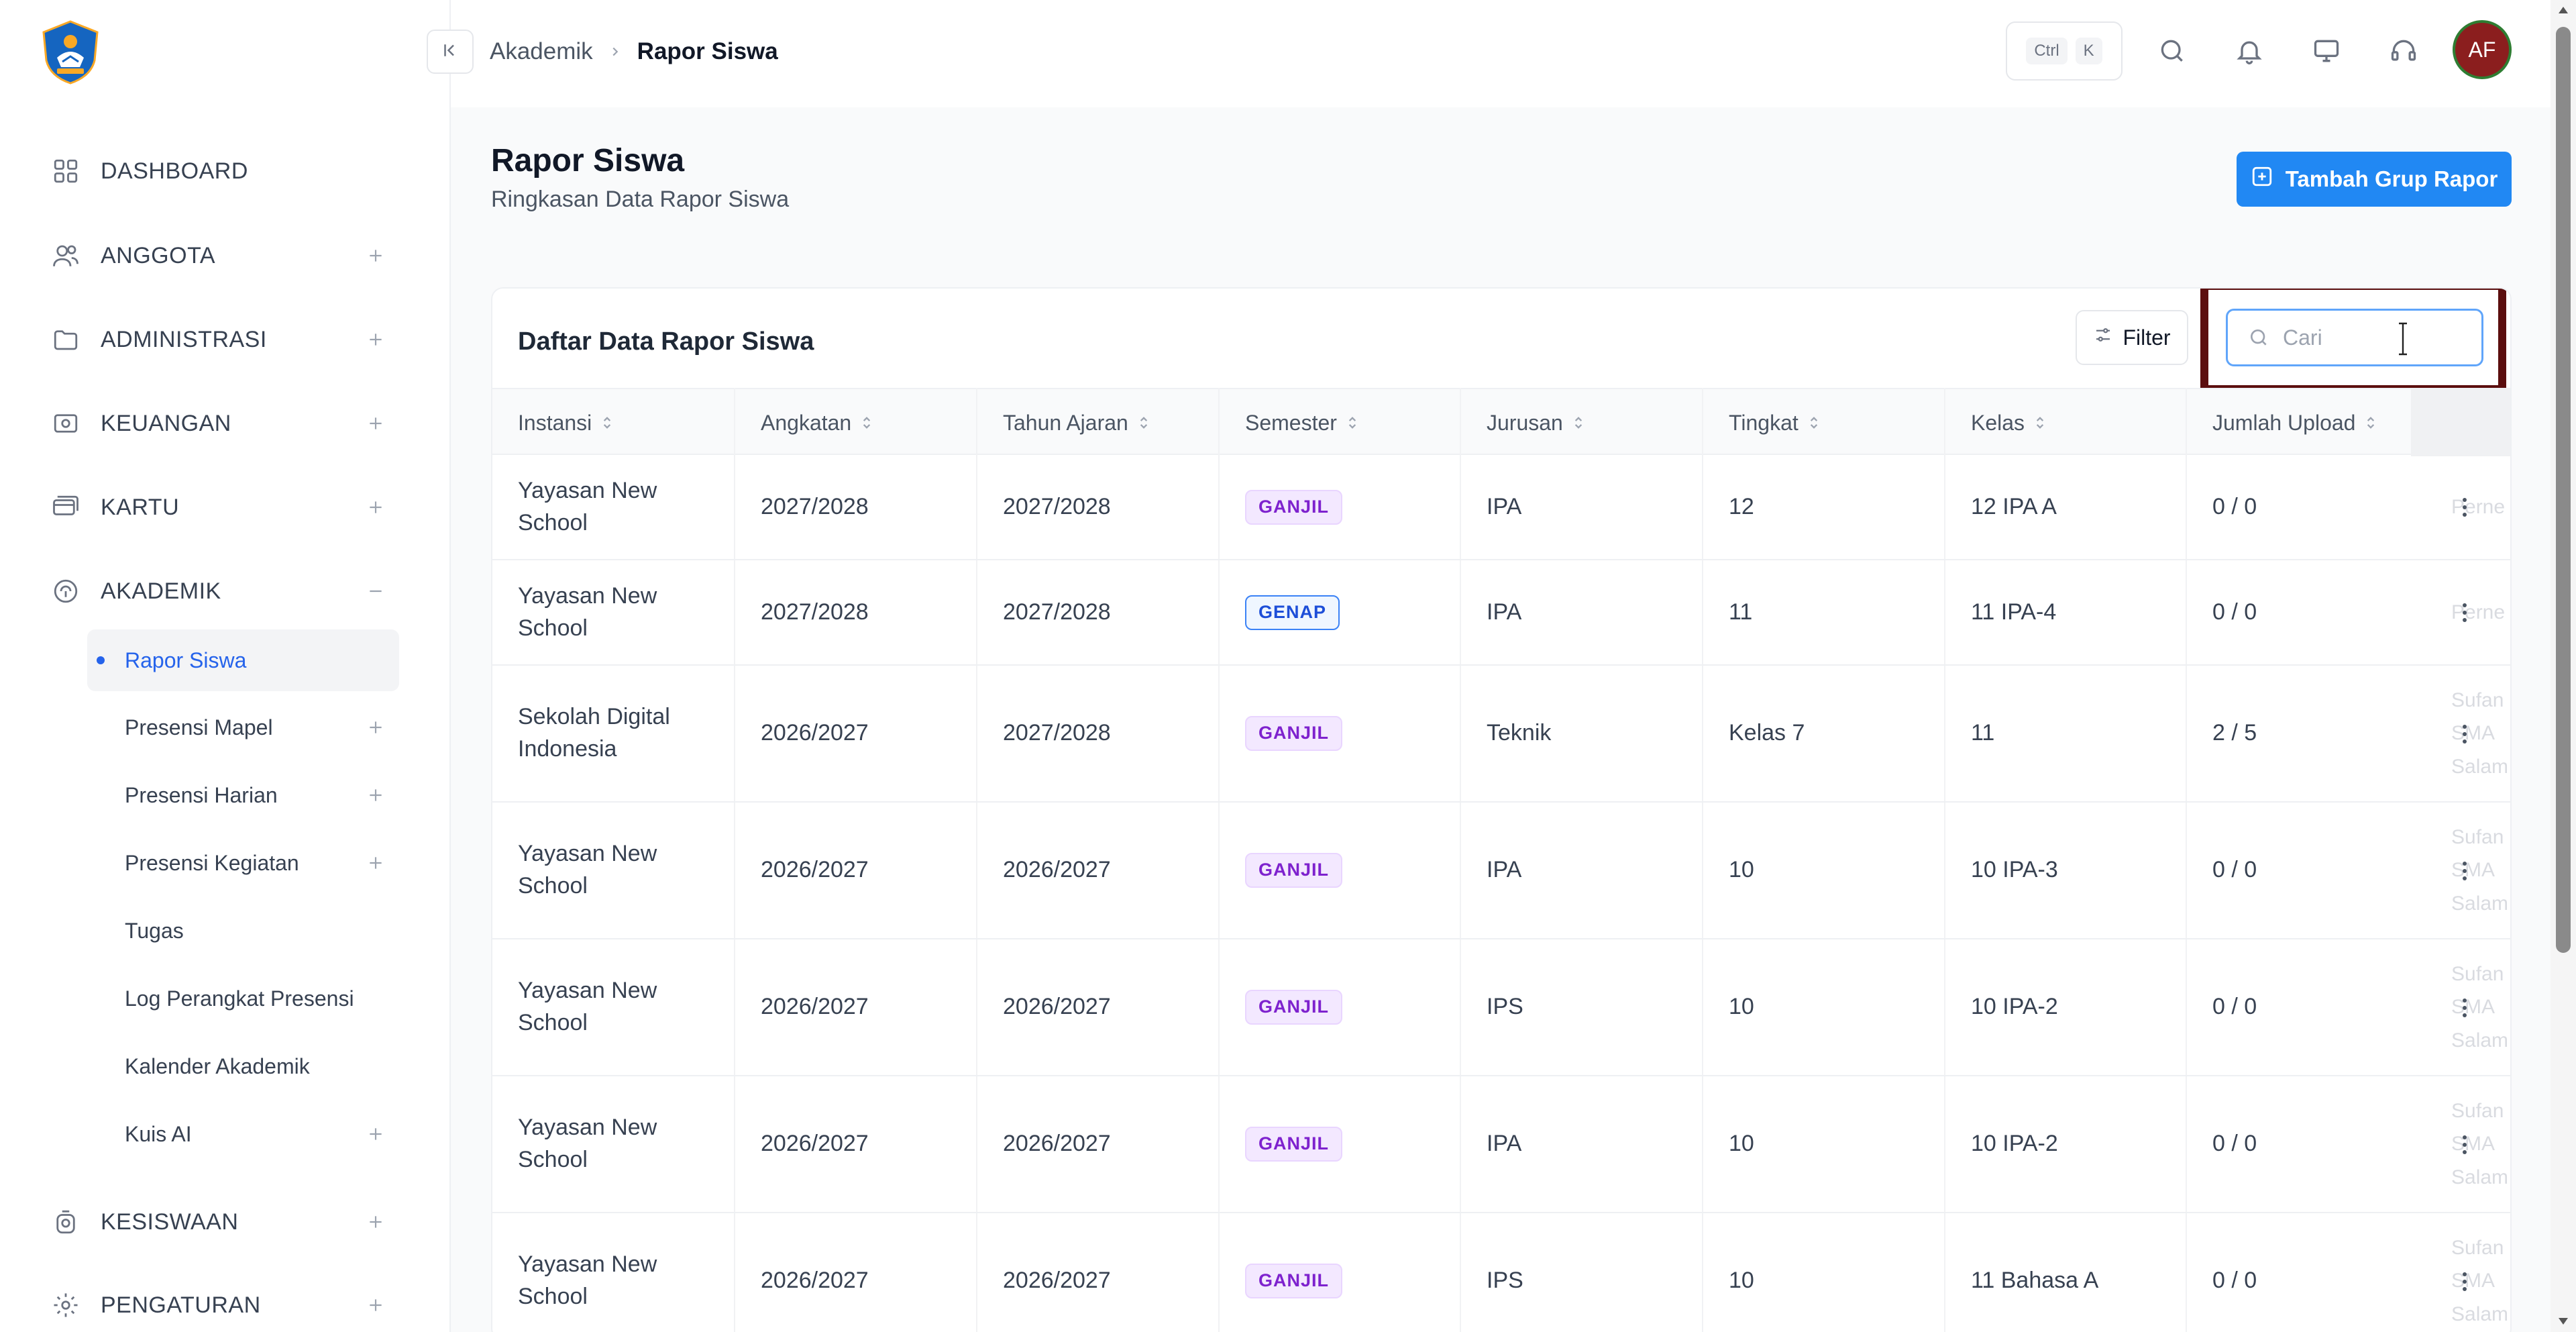 The width and height of the screenshot is (2576, 1332). Describe the element at coordinates (2563, 10) in the screenshot. I see `scroll-up-arrow-icon` at that location.